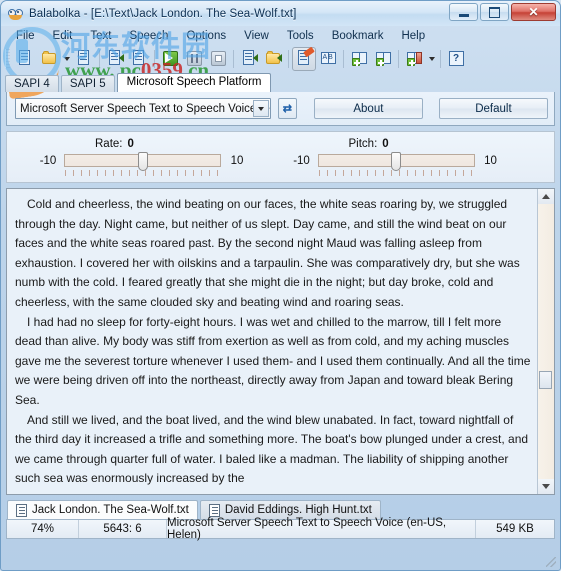 The image size is (561, 571). What do you see at coordinates (385, 144) in the screenshot?
I see `pitch-value: 0` at bounding box center [385, 144].